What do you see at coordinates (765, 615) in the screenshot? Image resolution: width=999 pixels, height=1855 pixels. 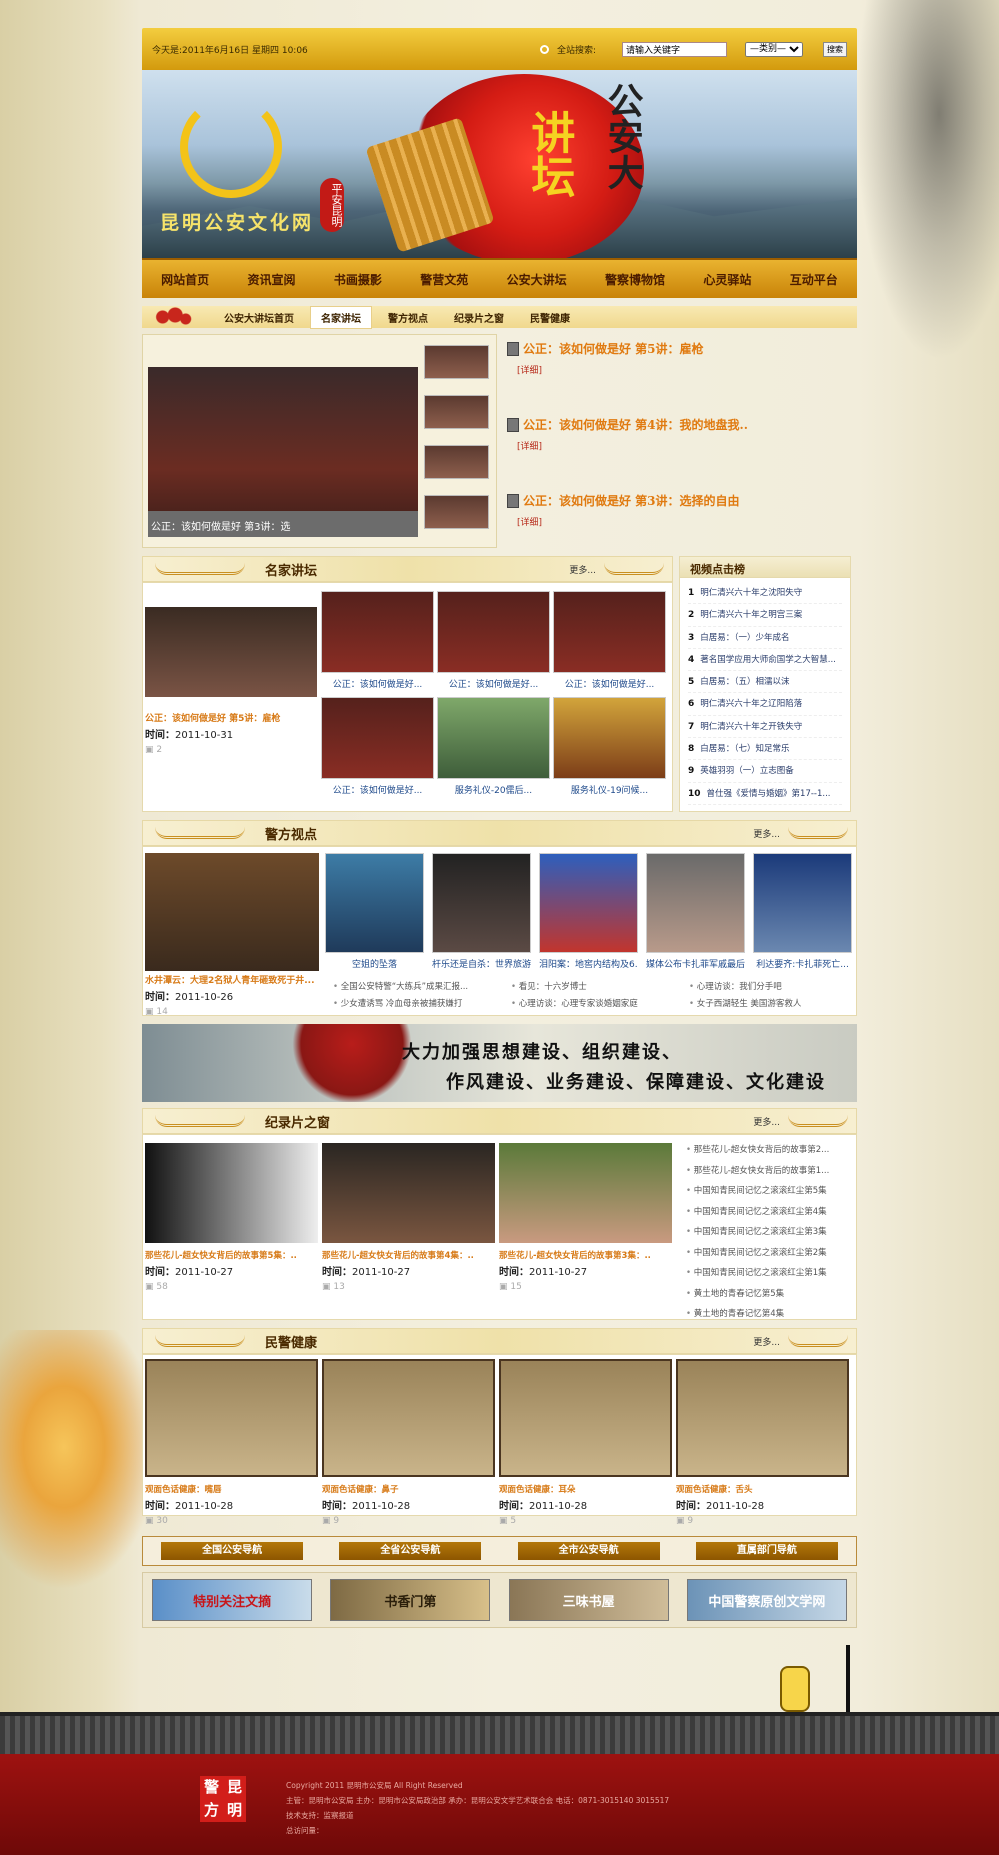 I see `ranking-item: 2 明仁清兴六十年之明宫三案` at bounding box center [765, 615].